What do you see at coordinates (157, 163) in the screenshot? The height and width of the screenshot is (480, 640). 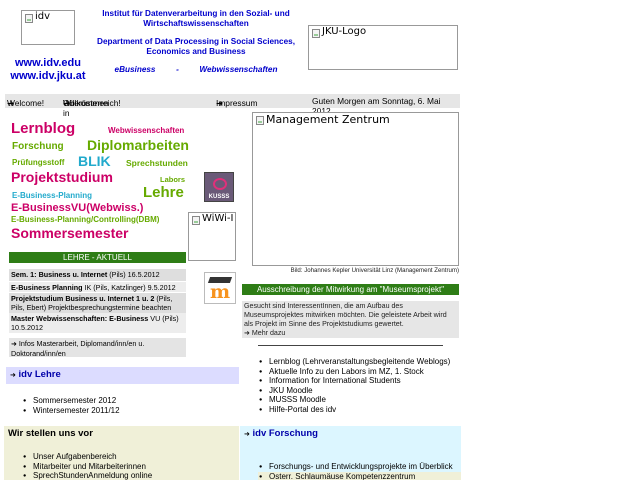 I see `tag-sprechstunden: Sprechstunden` at bounding box center [157, 163].